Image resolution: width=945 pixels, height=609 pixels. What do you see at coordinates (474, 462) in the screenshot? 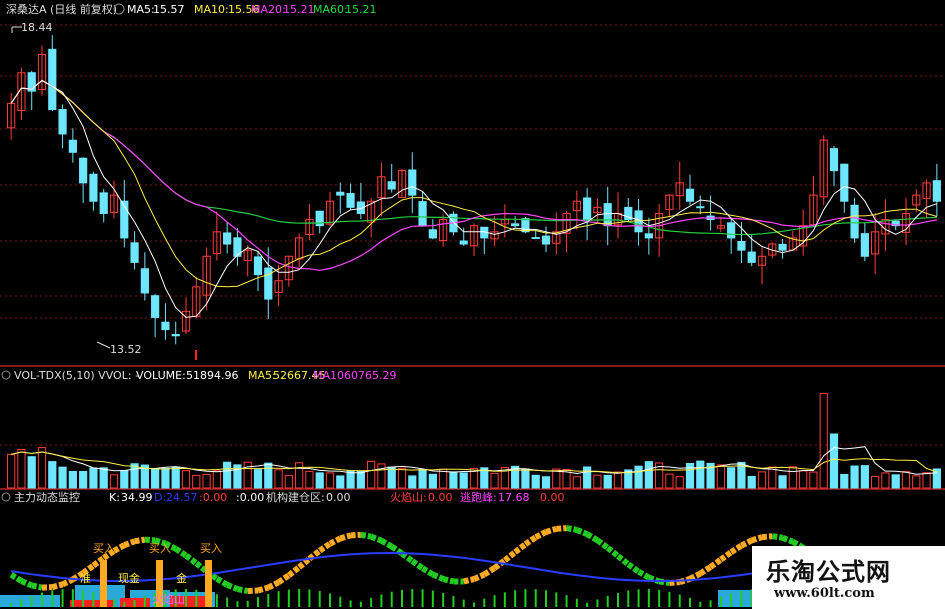
I see `vol-ma10-line` at bounding box center [474, 462].